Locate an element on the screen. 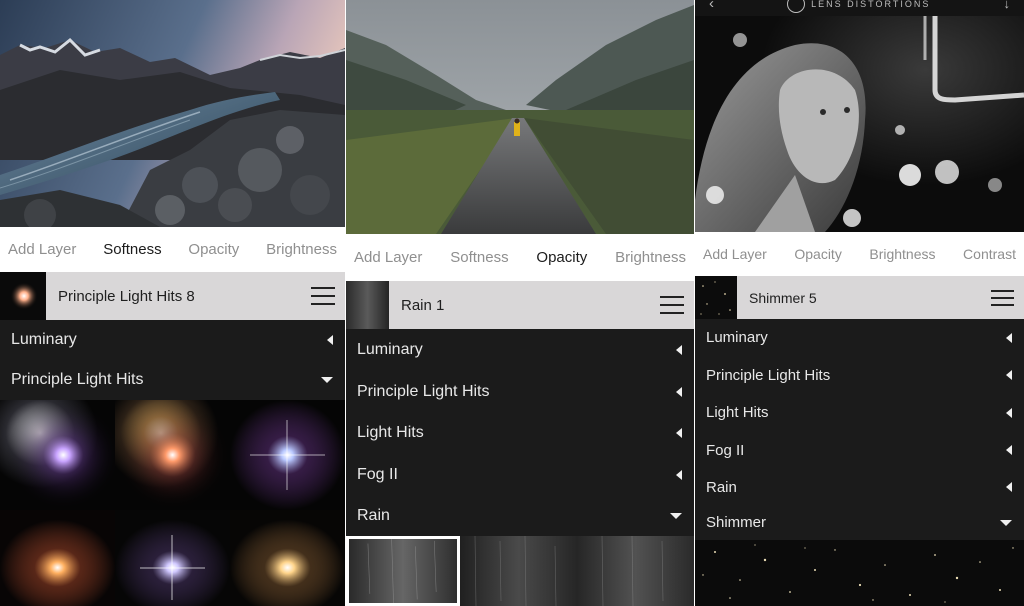  app-header: ‹ LENS DISTORTIONS ↓ is located at coordinates (859, 8).